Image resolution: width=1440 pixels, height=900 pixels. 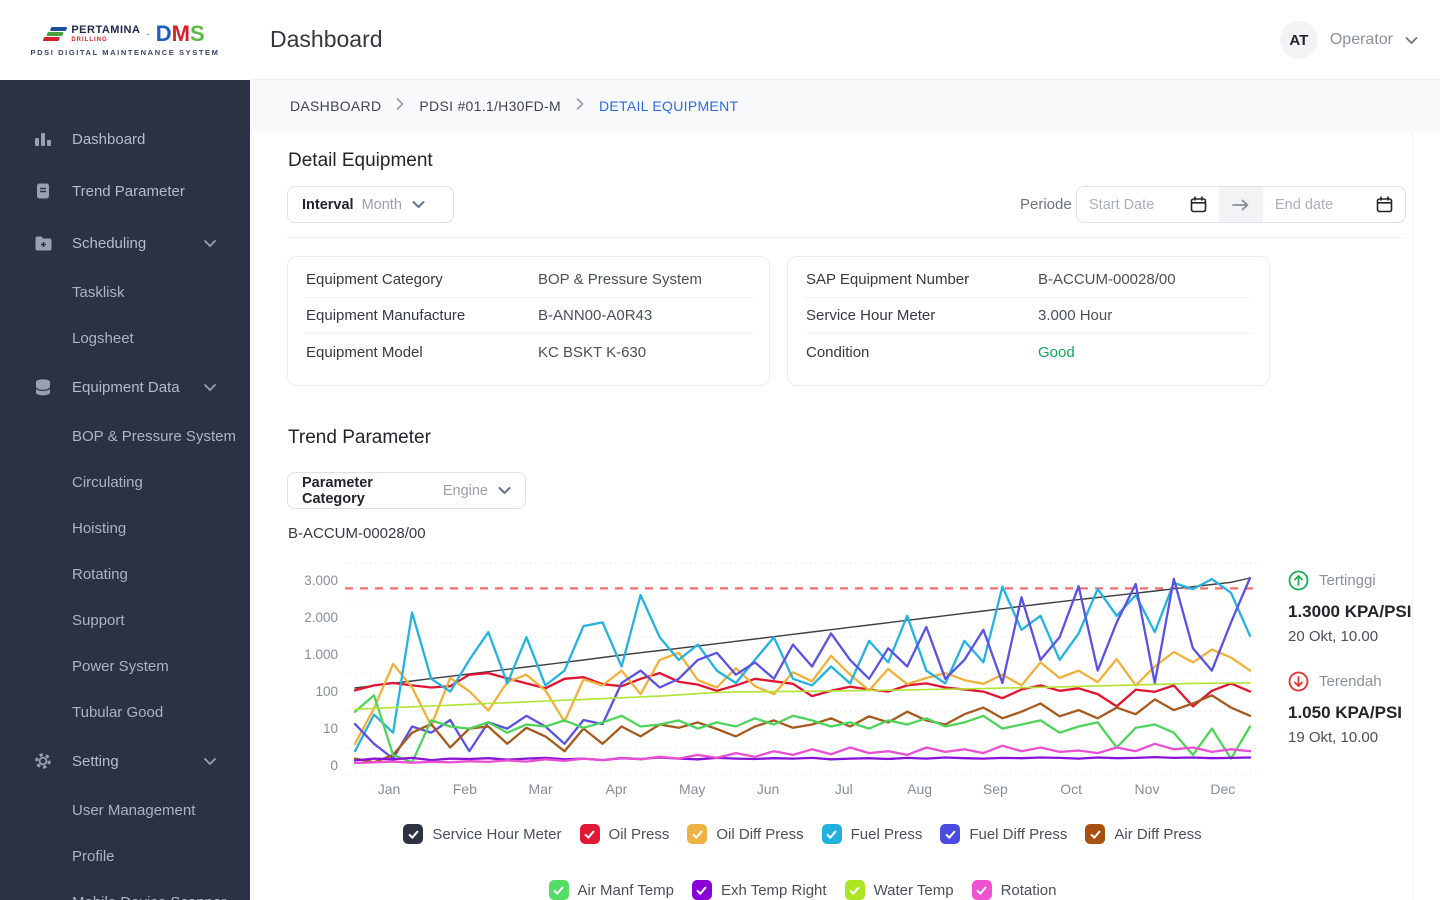 What do you see at coordinates (1158, 834) in the screenshot?
I see `legend-label: Air Diff Press` at bounding box center [1158, 834].